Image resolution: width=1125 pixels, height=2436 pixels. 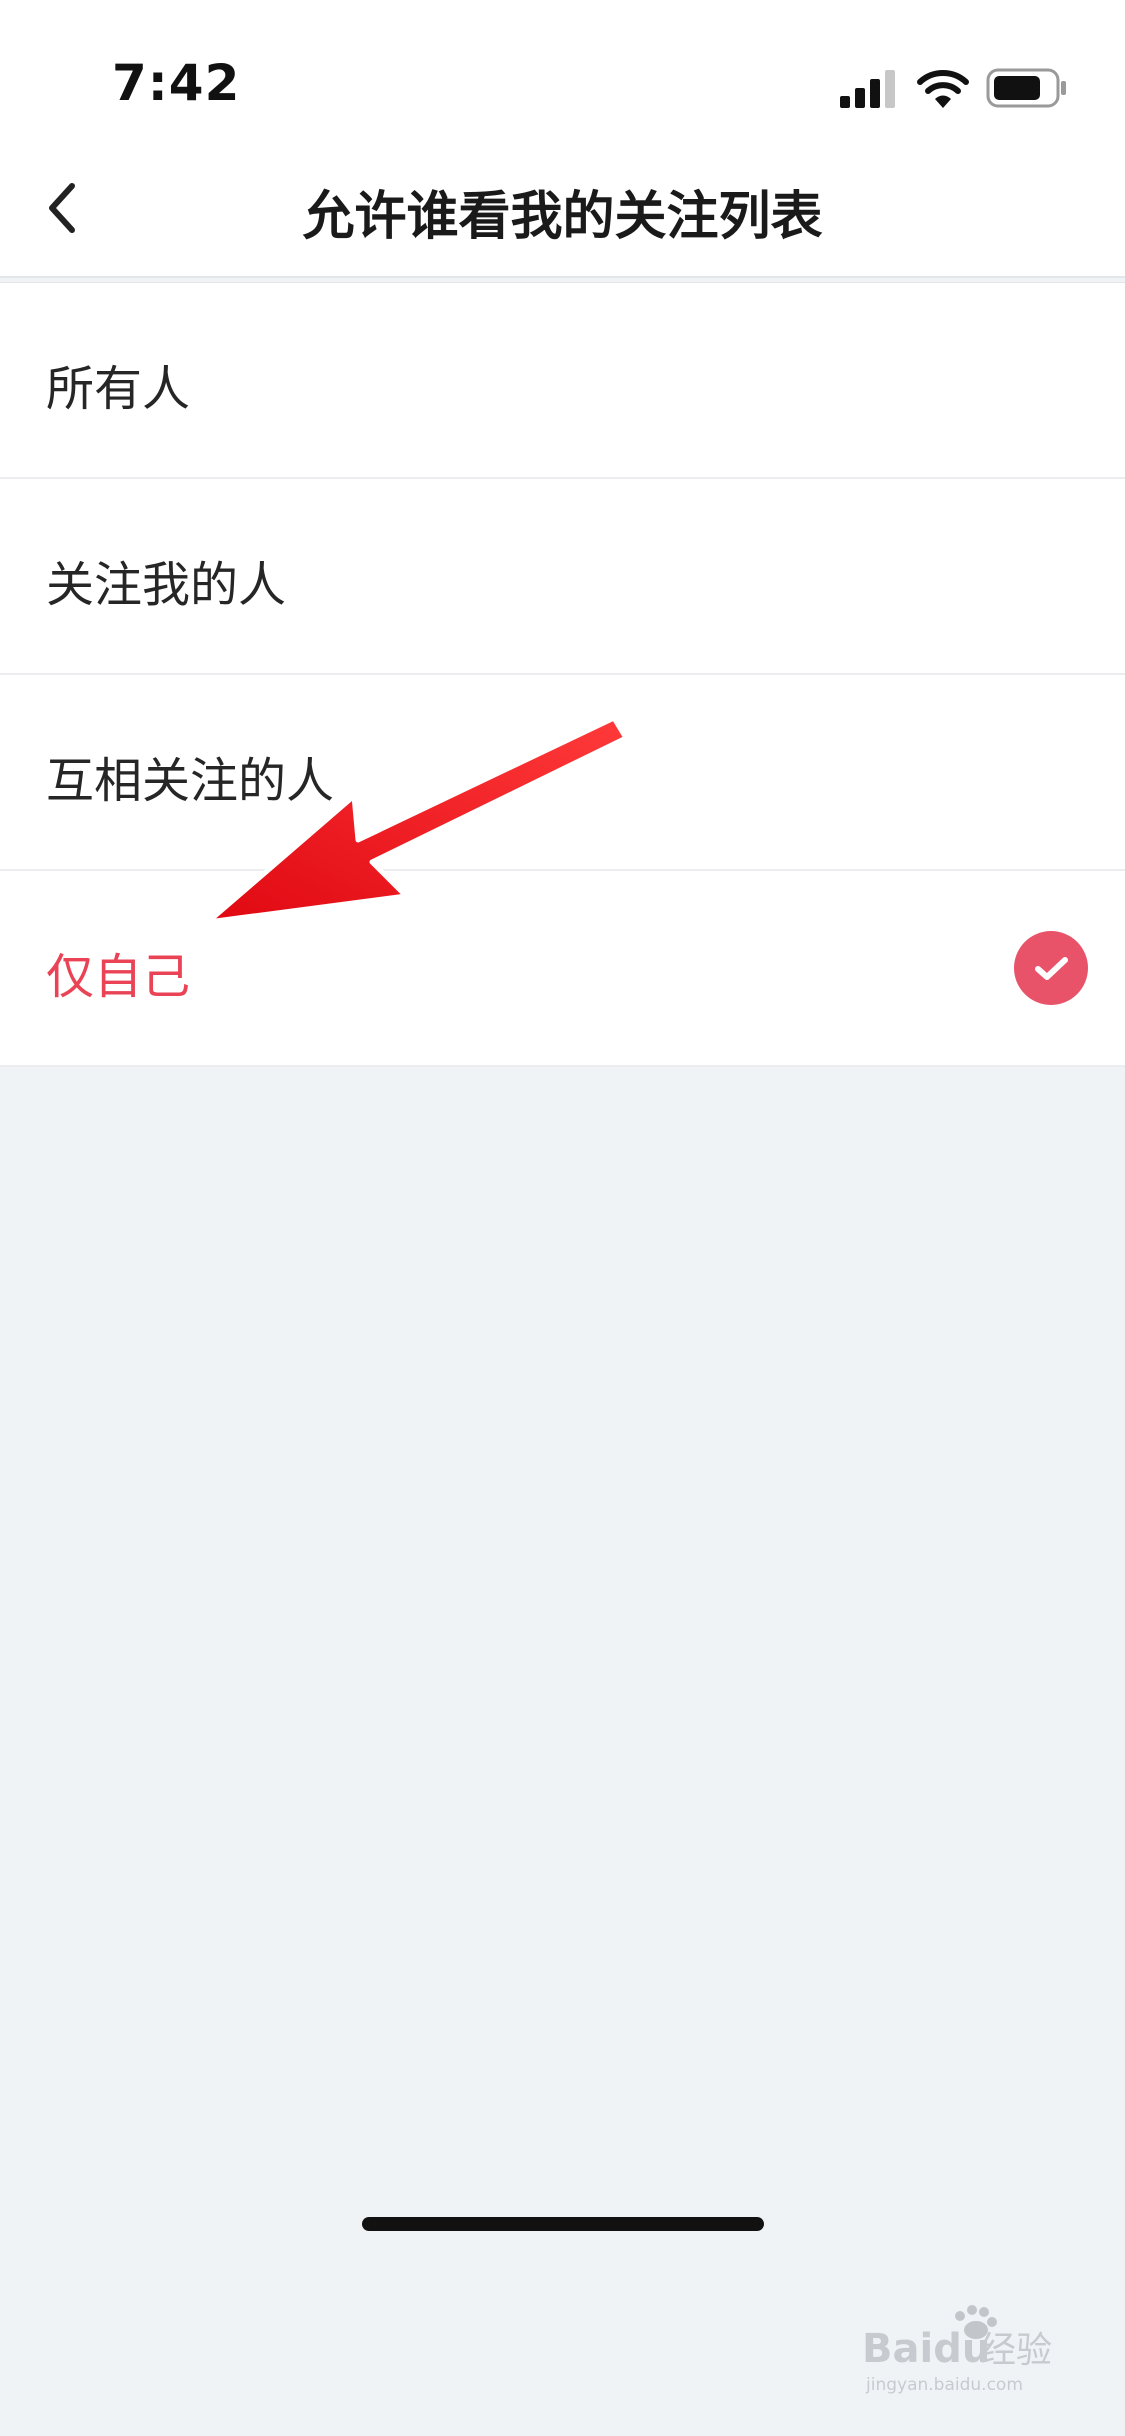 What do you see at coordinates (190, 781) in the screenshot?
I see `option-label: 互相关注的人` at bounding box center [190, 781].